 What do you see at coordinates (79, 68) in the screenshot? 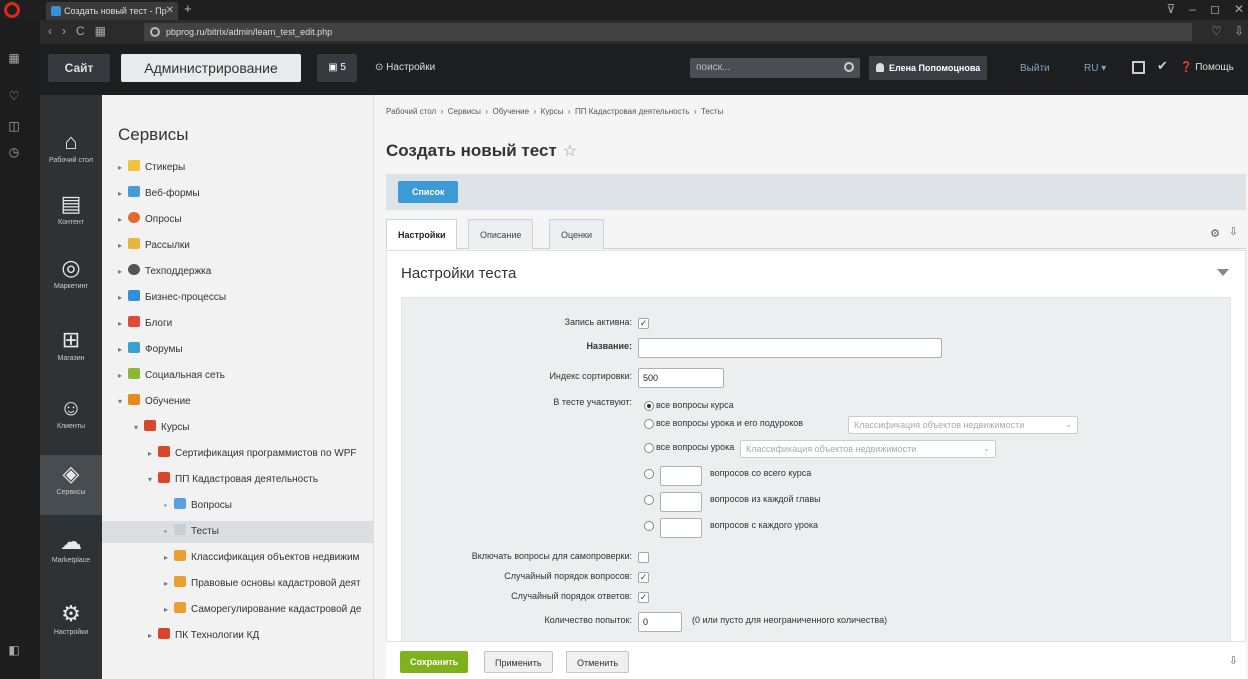
I see `site-button: Сайт` at bounding box center [79, 68].